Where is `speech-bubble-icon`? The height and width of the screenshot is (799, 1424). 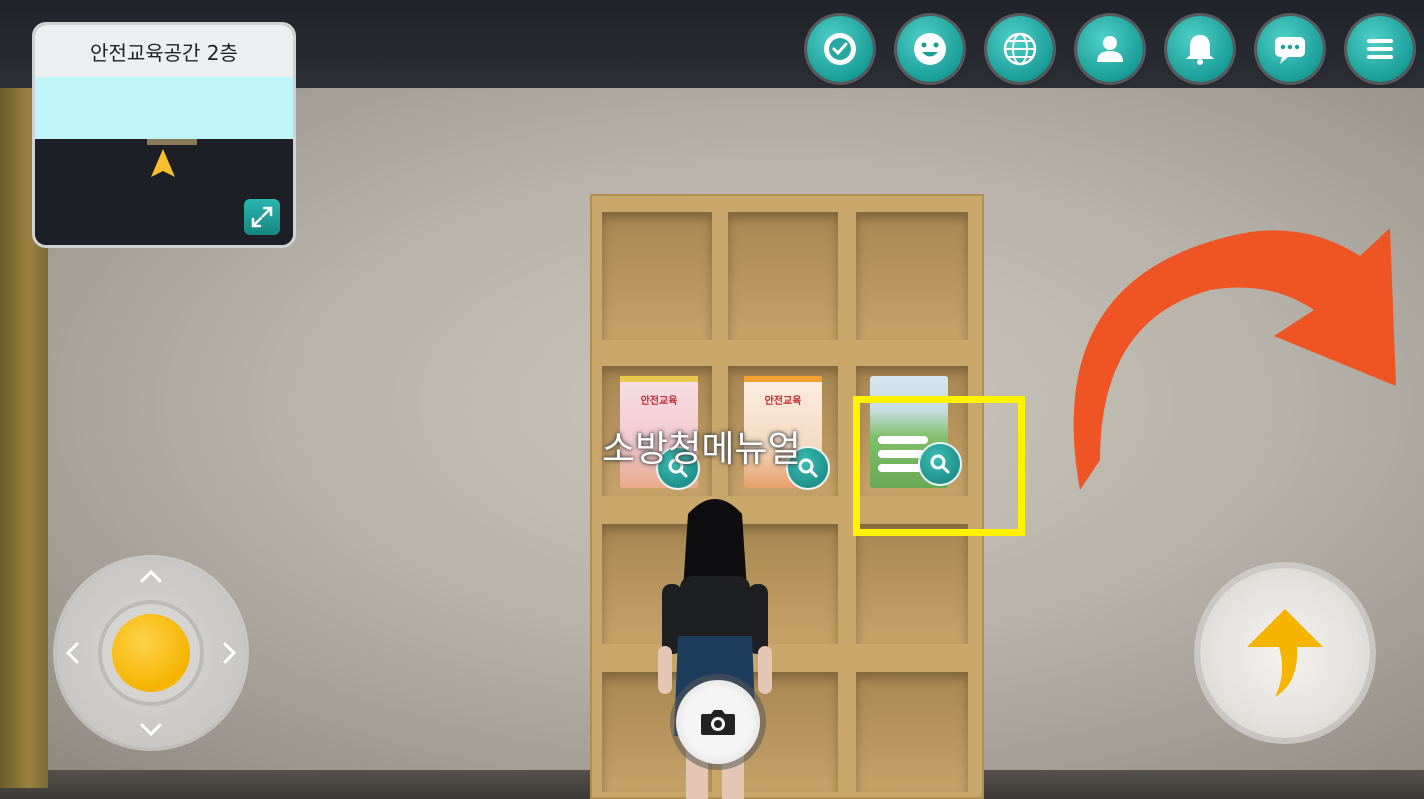 speech-bubble-icon is located at coordinates (1290, 50).